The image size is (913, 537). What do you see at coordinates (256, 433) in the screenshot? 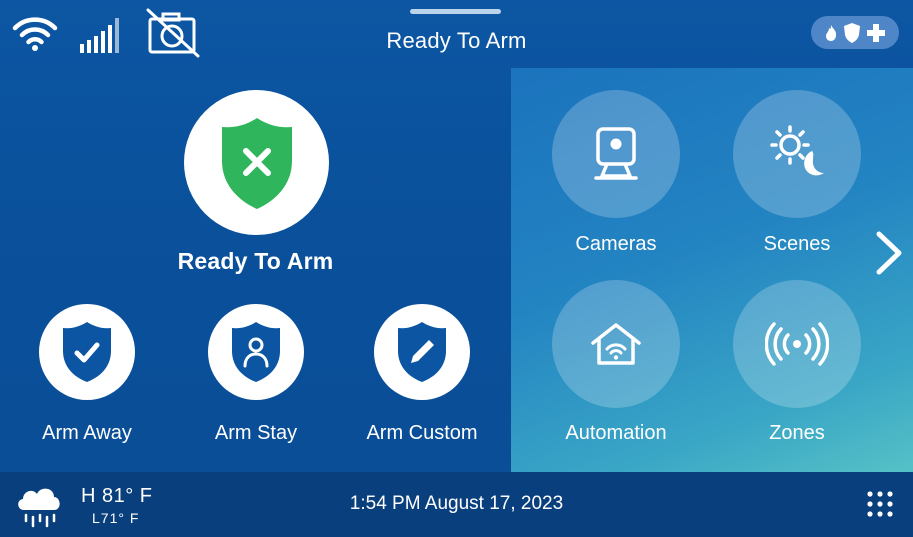
I see `arm-stay-label: Arm Stay` at bounding box center [256, 433].